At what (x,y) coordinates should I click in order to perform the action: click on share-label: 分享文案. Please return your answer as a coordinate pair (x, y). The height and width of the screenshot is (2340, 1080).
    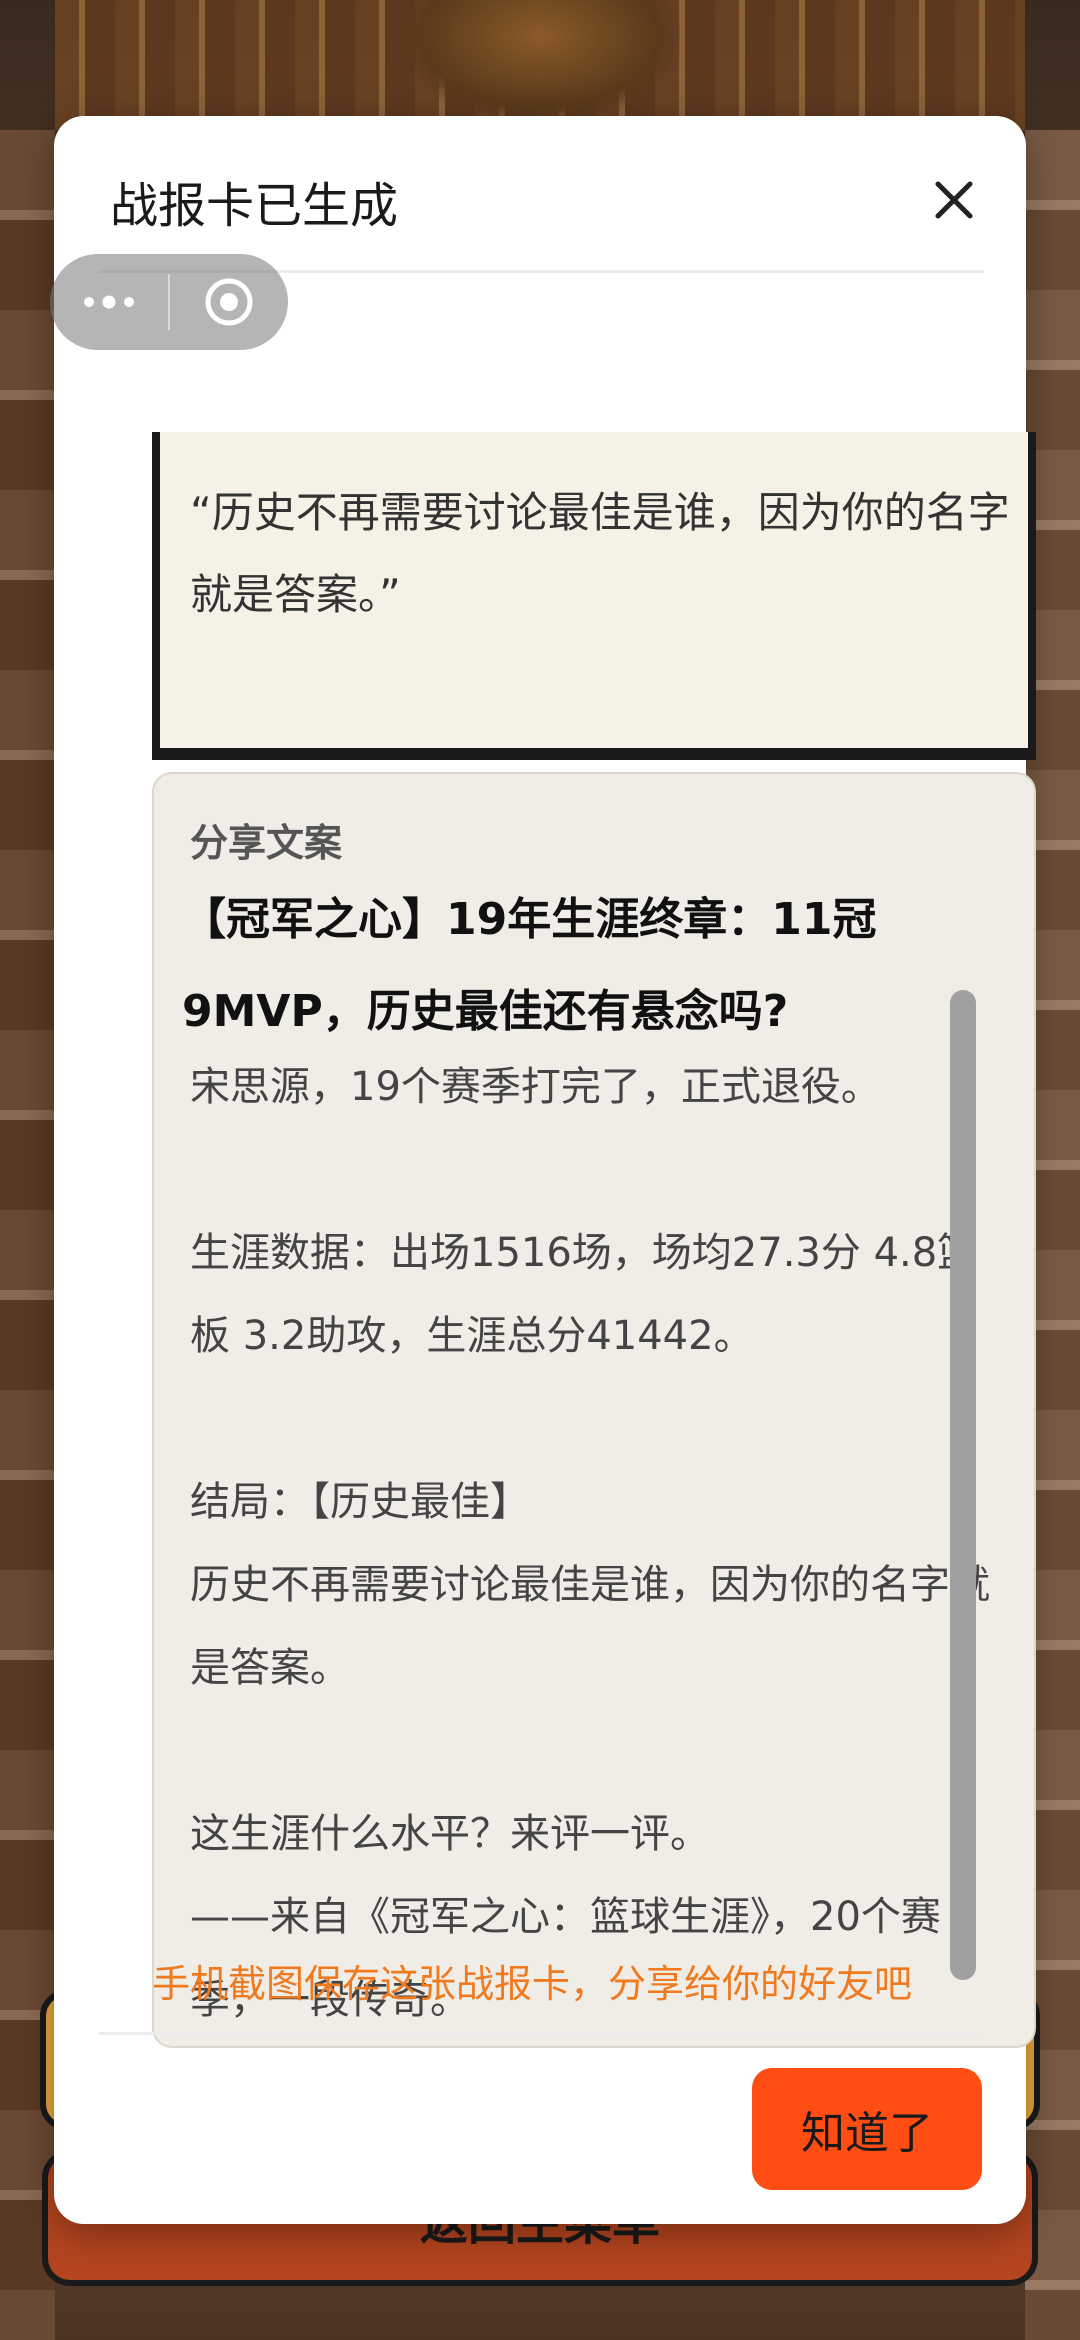
    Looking at the image, I should click on (266, 843).